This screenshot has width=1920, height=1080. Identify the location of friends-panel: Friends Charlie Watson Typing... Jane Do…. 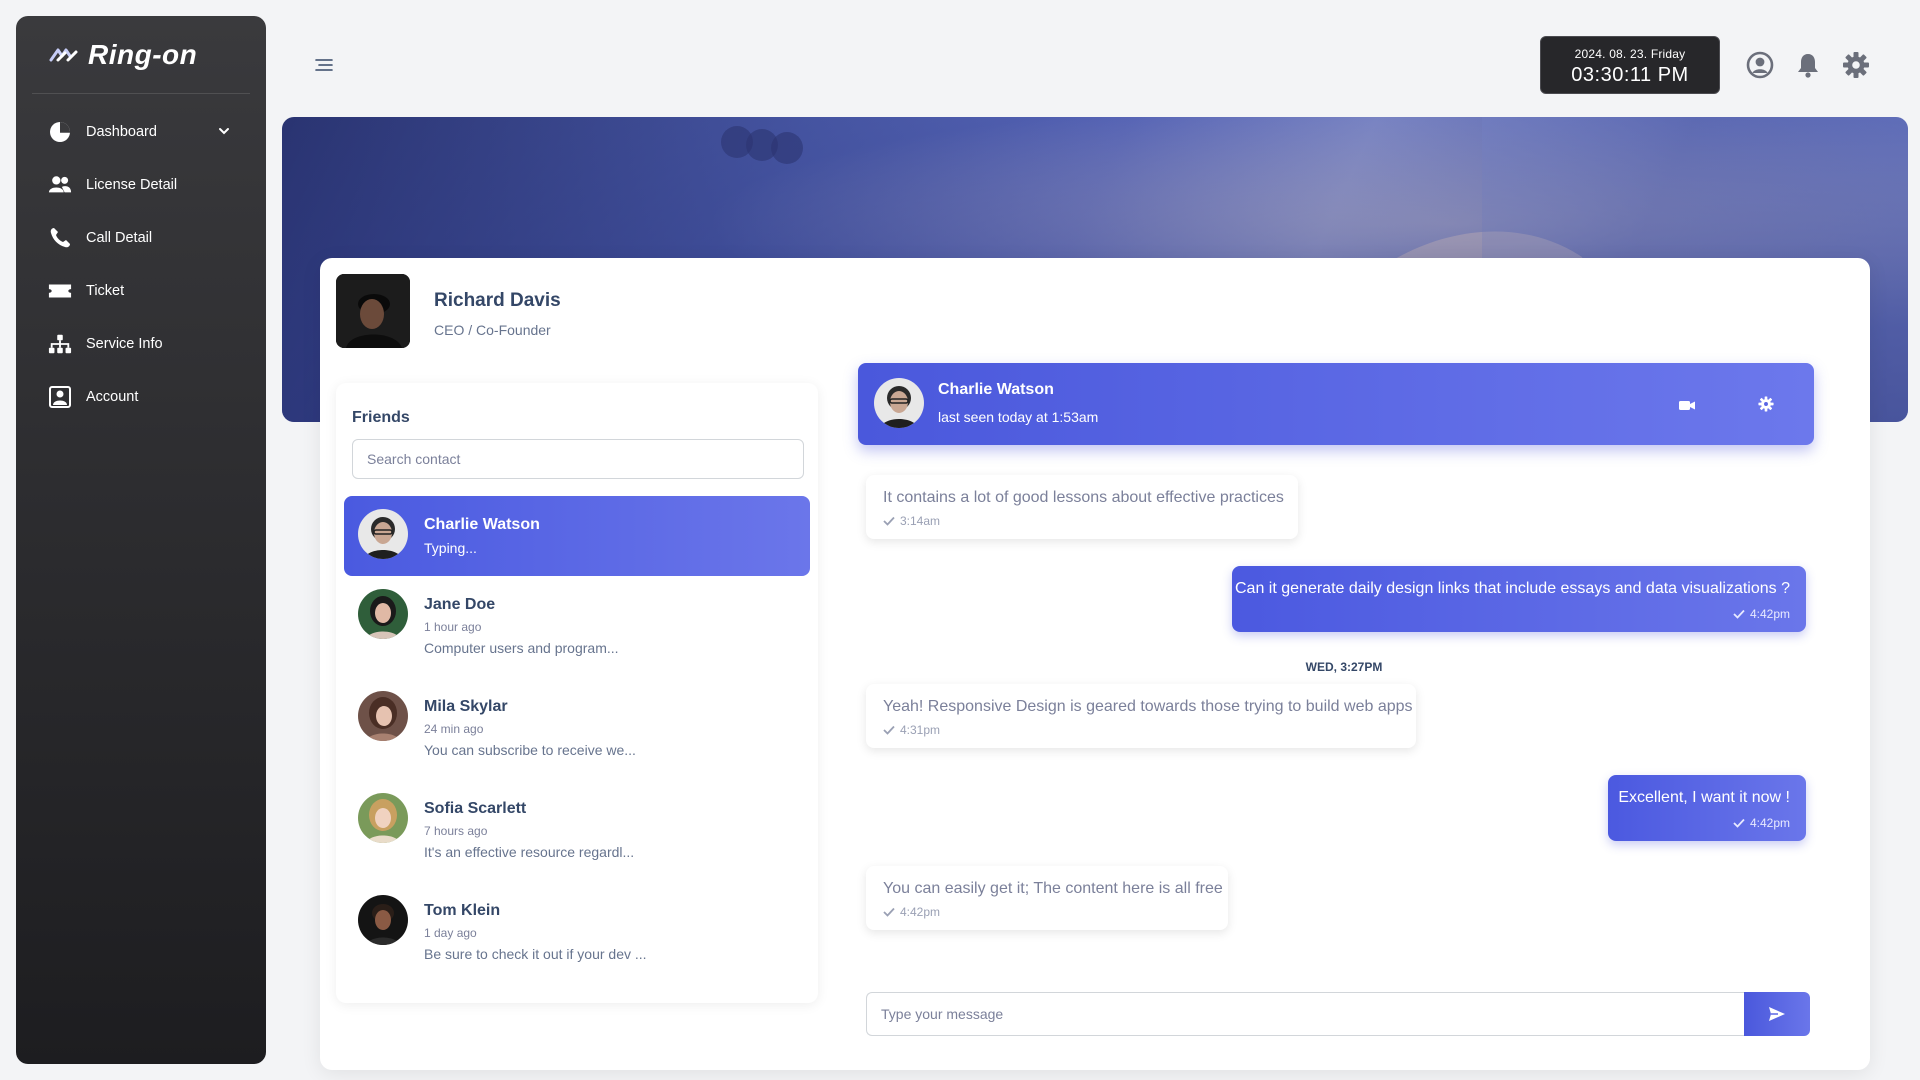
(577, 693).